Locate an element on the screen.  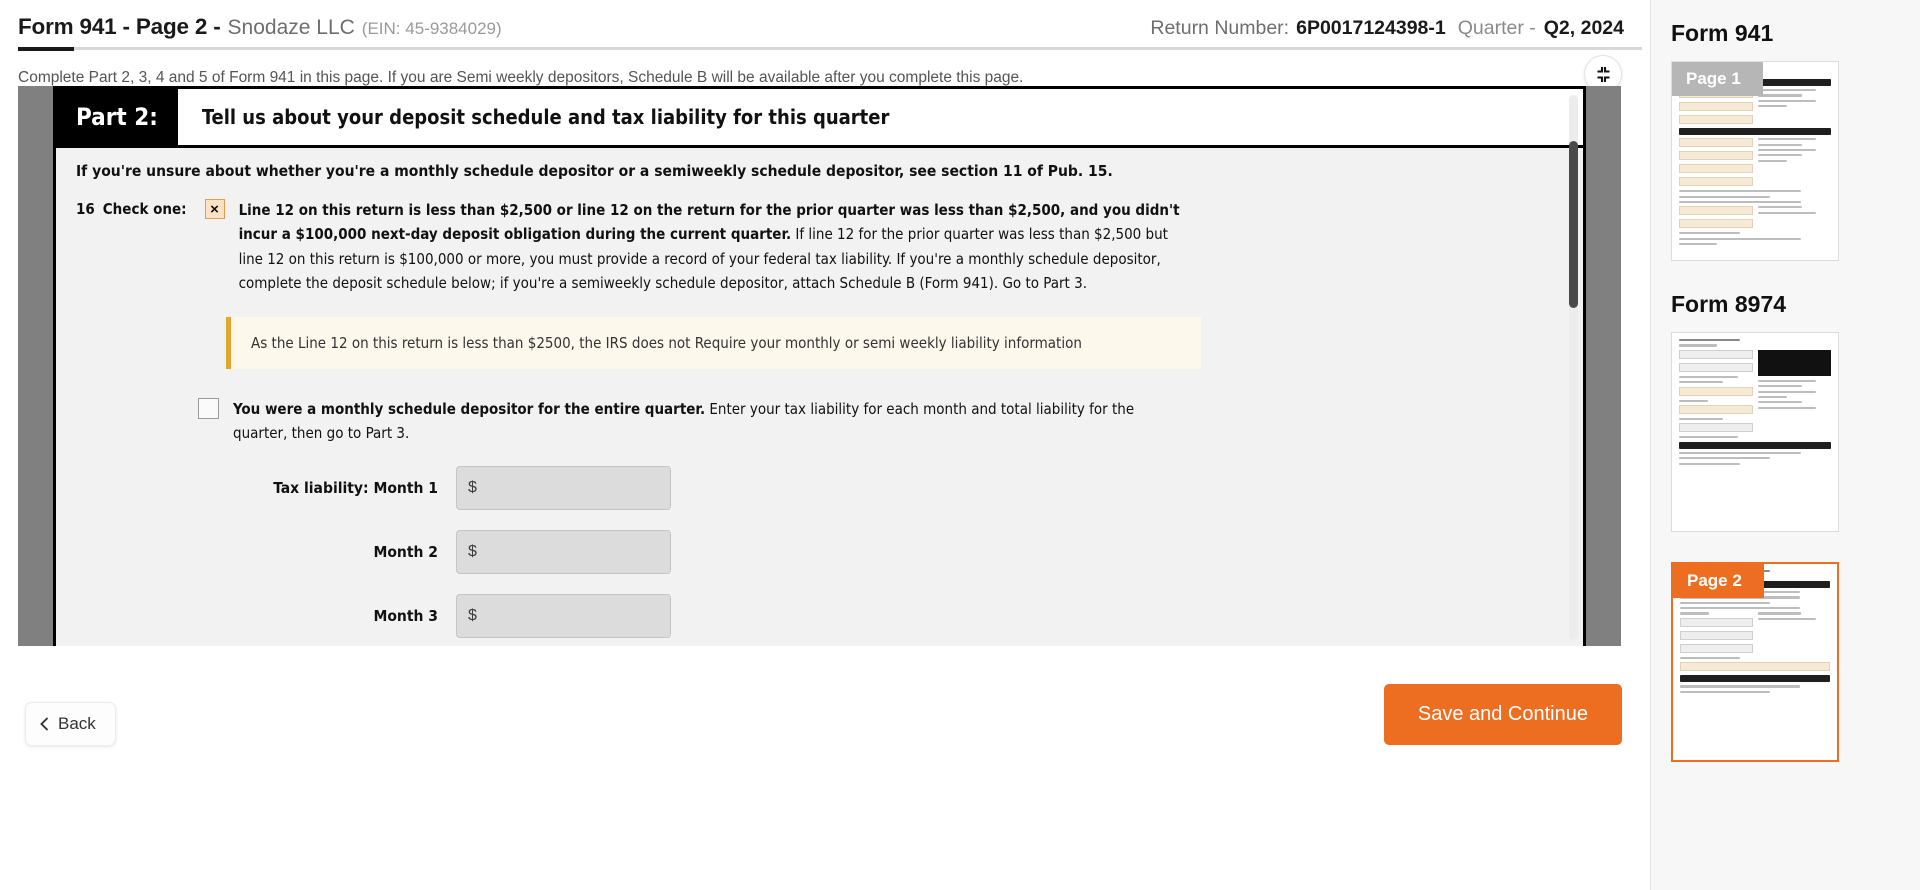
back-button-label: Back is located at coordinates (77, 723).